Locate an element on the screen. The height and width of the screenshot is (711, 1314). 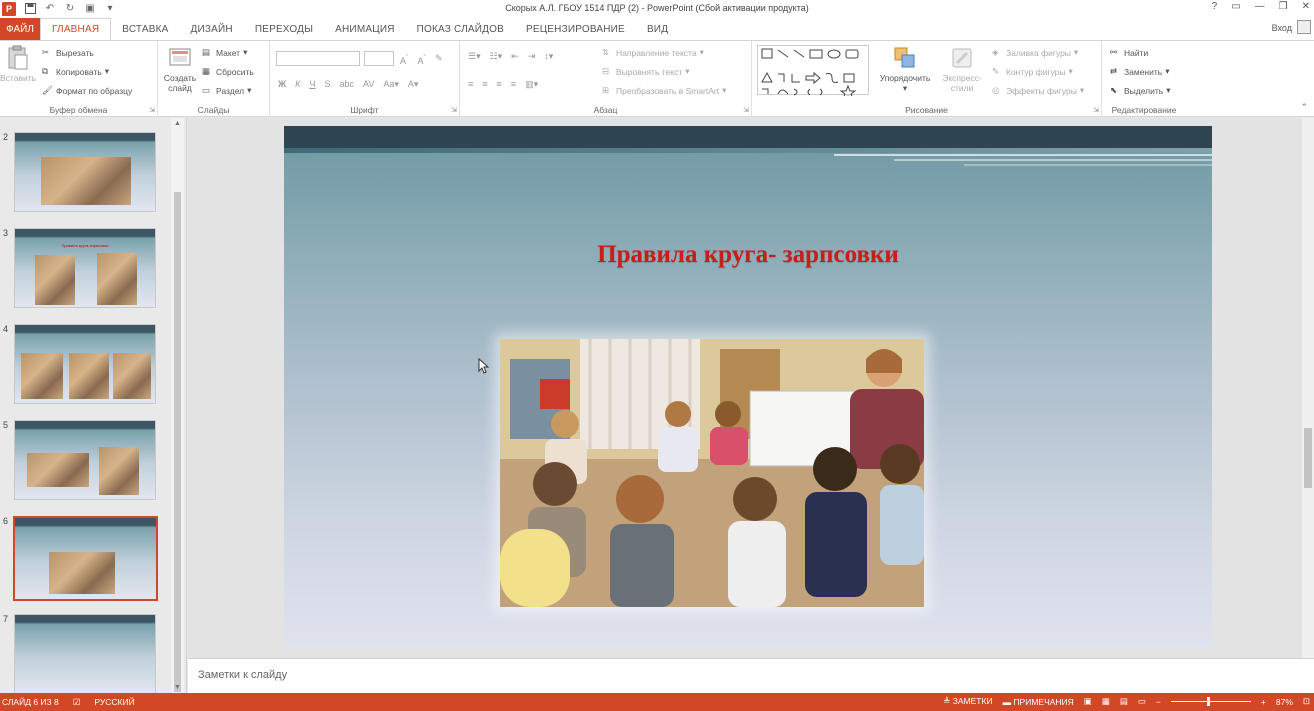
scroll-down-icon: ▼ is located at coordinates (177, 687).